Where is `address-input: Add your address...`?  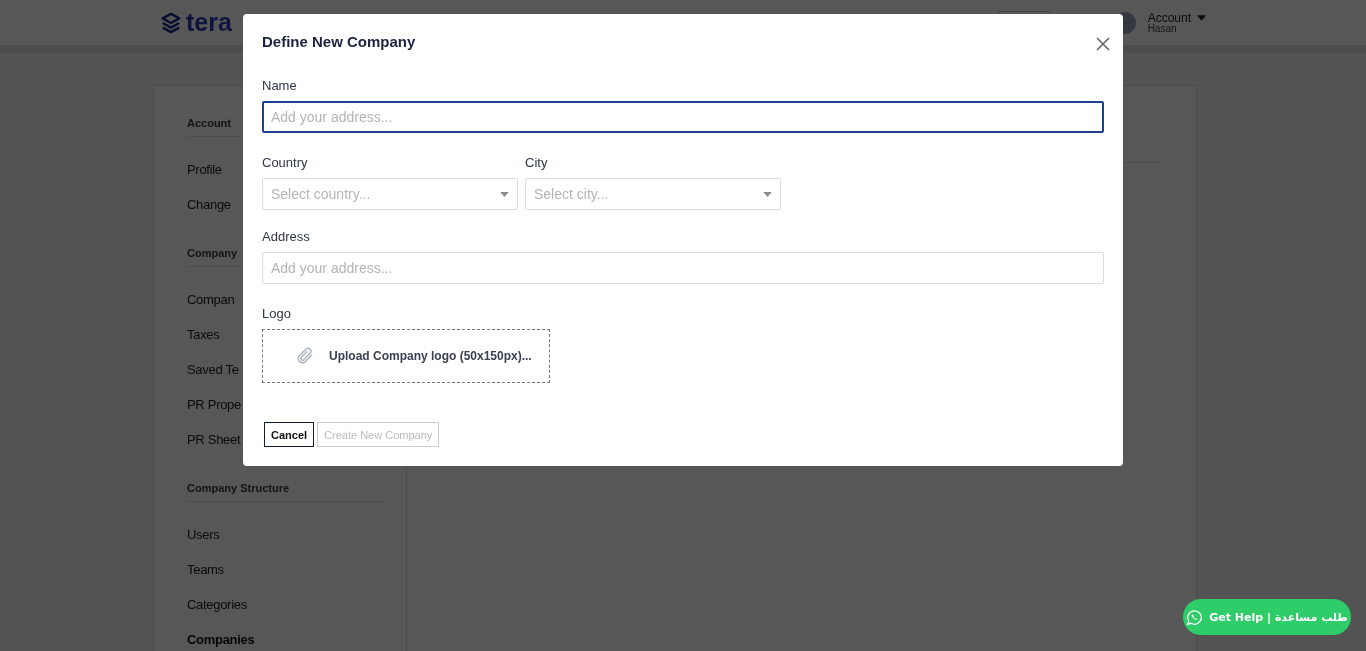
address-input: Add your address... is located at coordinates (683, 268).